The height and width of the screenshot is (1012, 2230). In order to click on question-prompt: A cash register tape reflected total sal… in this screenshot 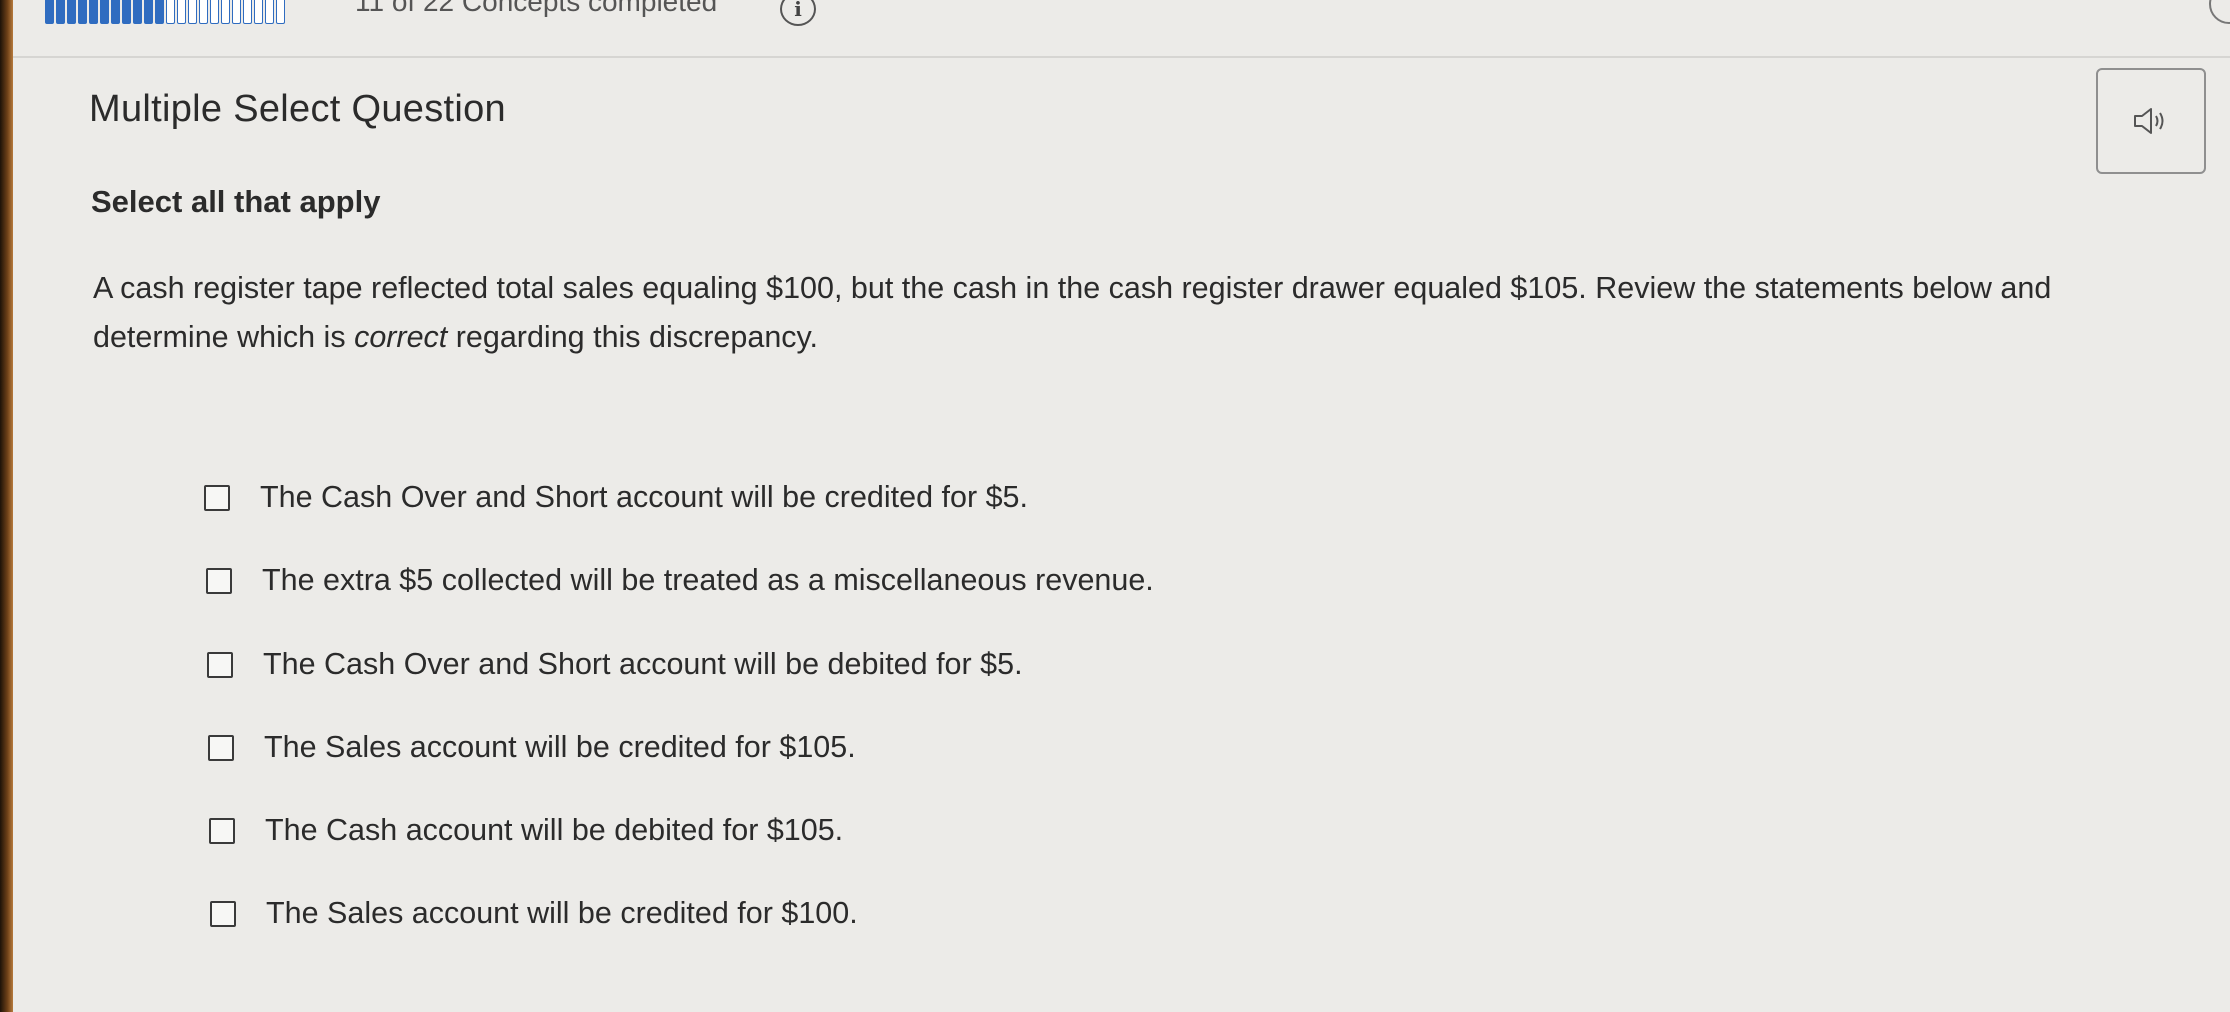, I will do `click(1138, 313)`.